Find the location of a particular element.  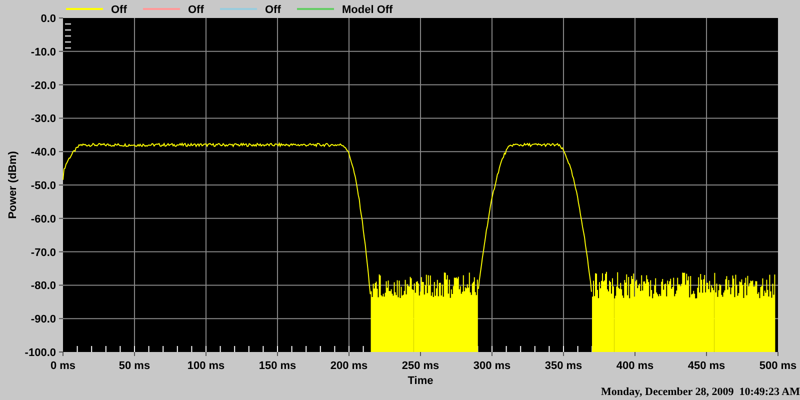

y-tick-label: -90.0 is located at coordinates (43, 320).